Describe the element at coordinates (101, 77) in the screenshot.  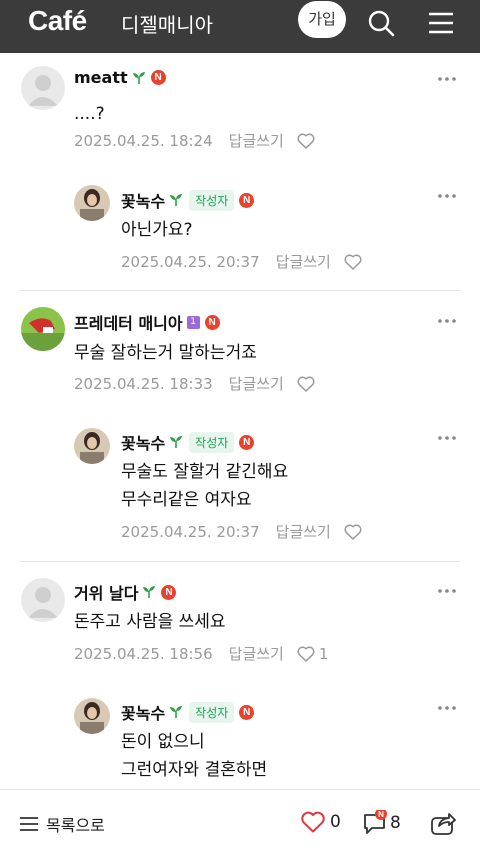
I see `nickname: meatt` at that location.